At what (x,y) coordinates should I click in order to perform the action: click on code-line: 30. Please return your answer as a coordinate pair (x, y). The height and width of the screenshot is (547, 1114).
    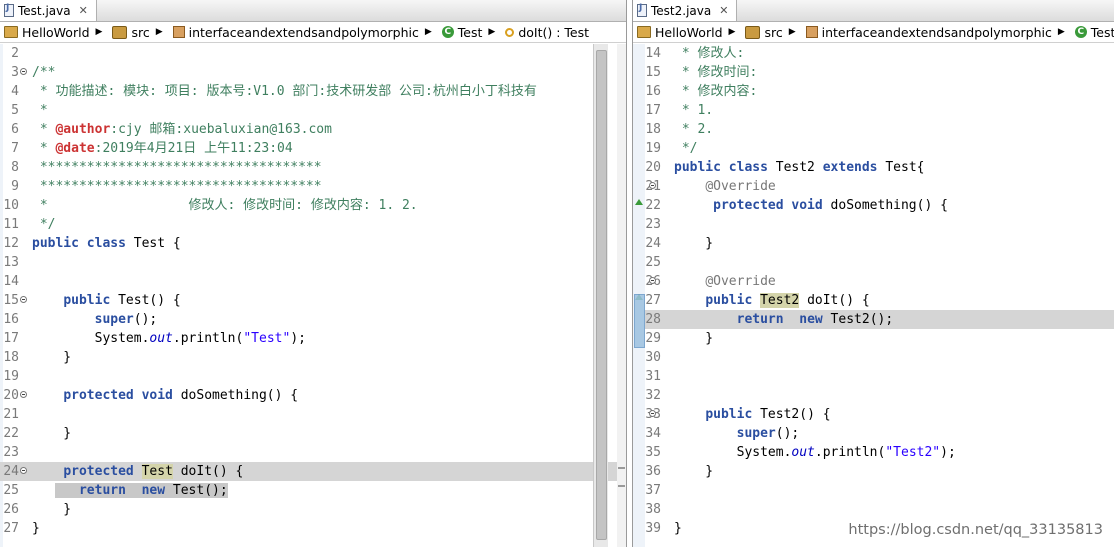
    Looking at the image, I should click on (873, 357).